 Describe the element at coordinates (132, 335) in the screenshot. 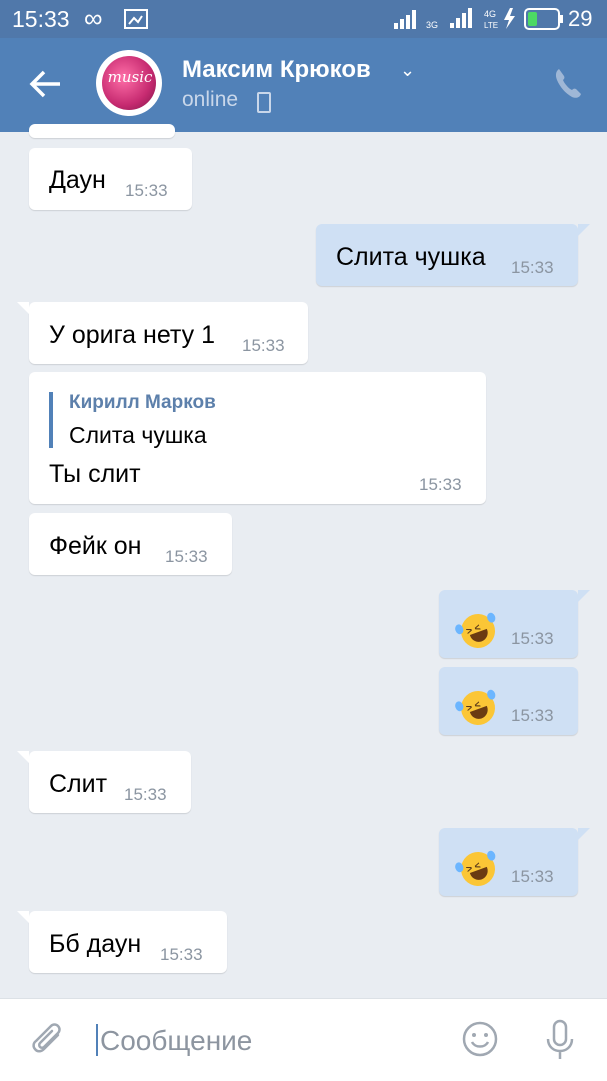

I see `message-text: У орига нету 1` at that location.